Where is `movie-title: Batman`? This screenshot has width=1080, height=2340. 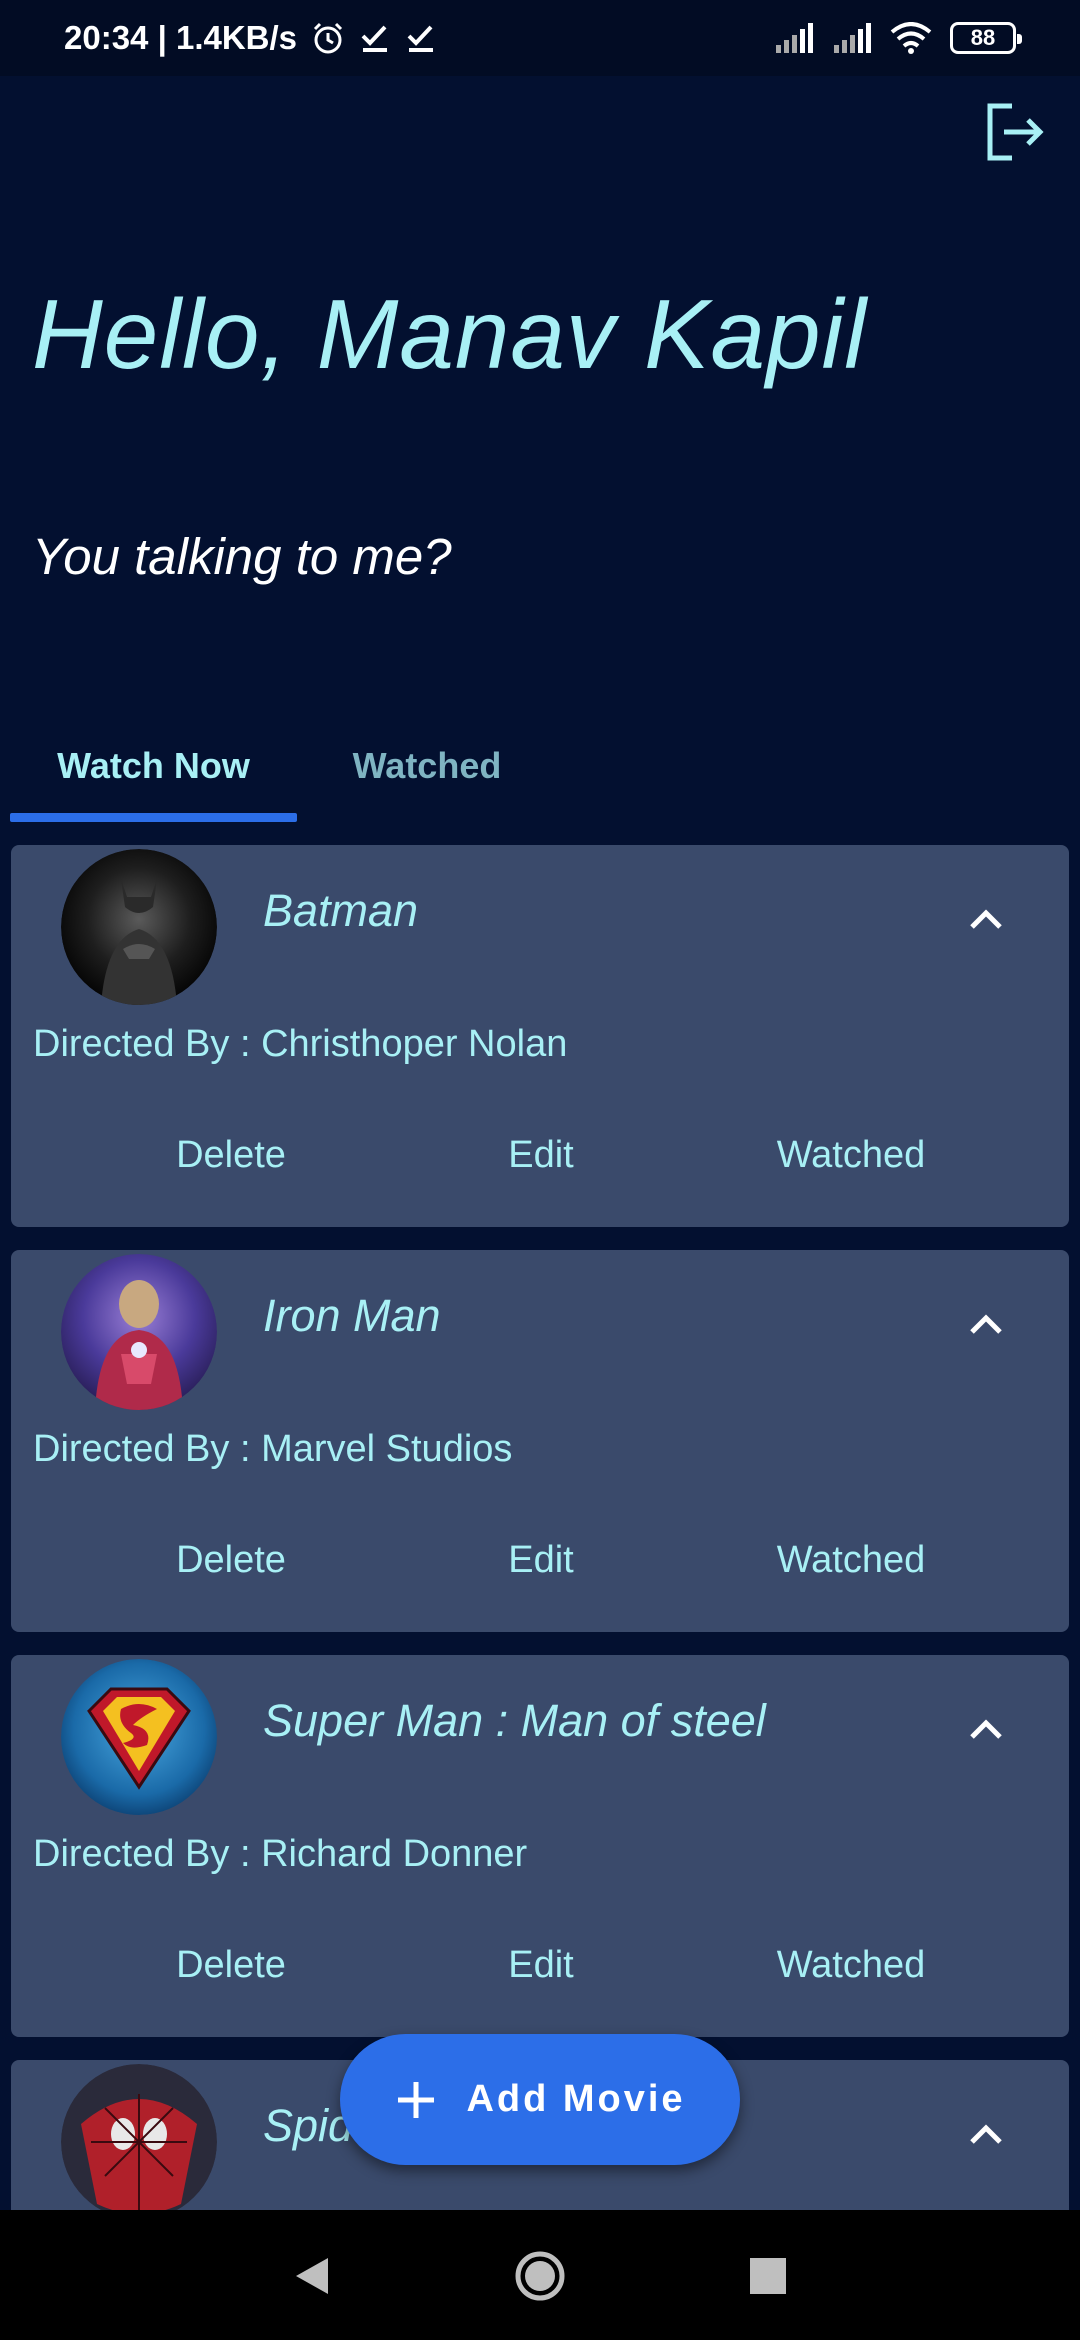
movie-title: Batman is located at coordinates (341, 910).